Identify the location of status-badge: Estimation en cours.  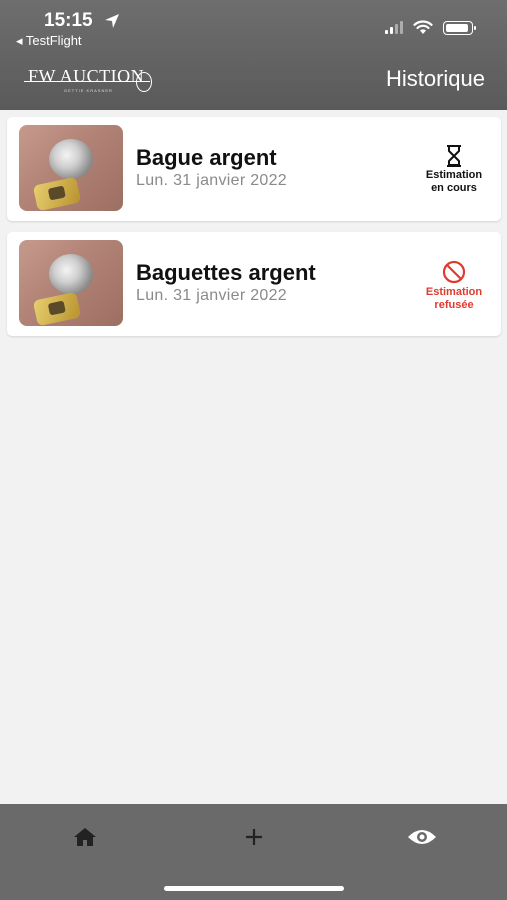
(454, 170).